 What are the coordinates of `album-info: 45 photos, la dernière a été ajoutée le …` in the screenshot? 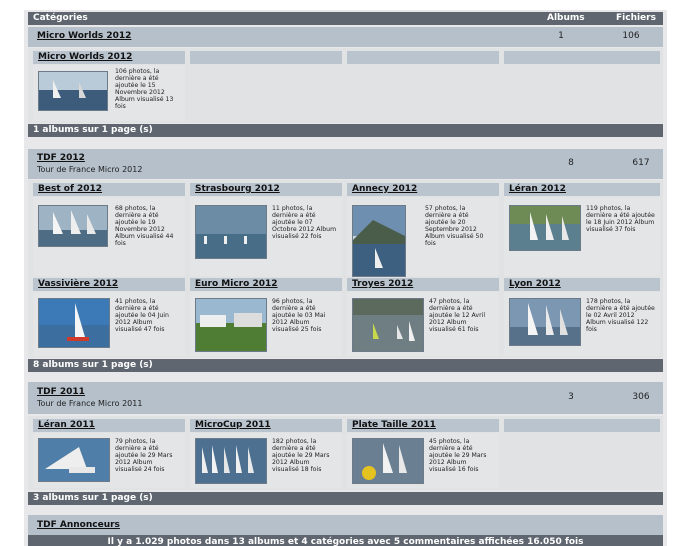 It's located at (458, 455).